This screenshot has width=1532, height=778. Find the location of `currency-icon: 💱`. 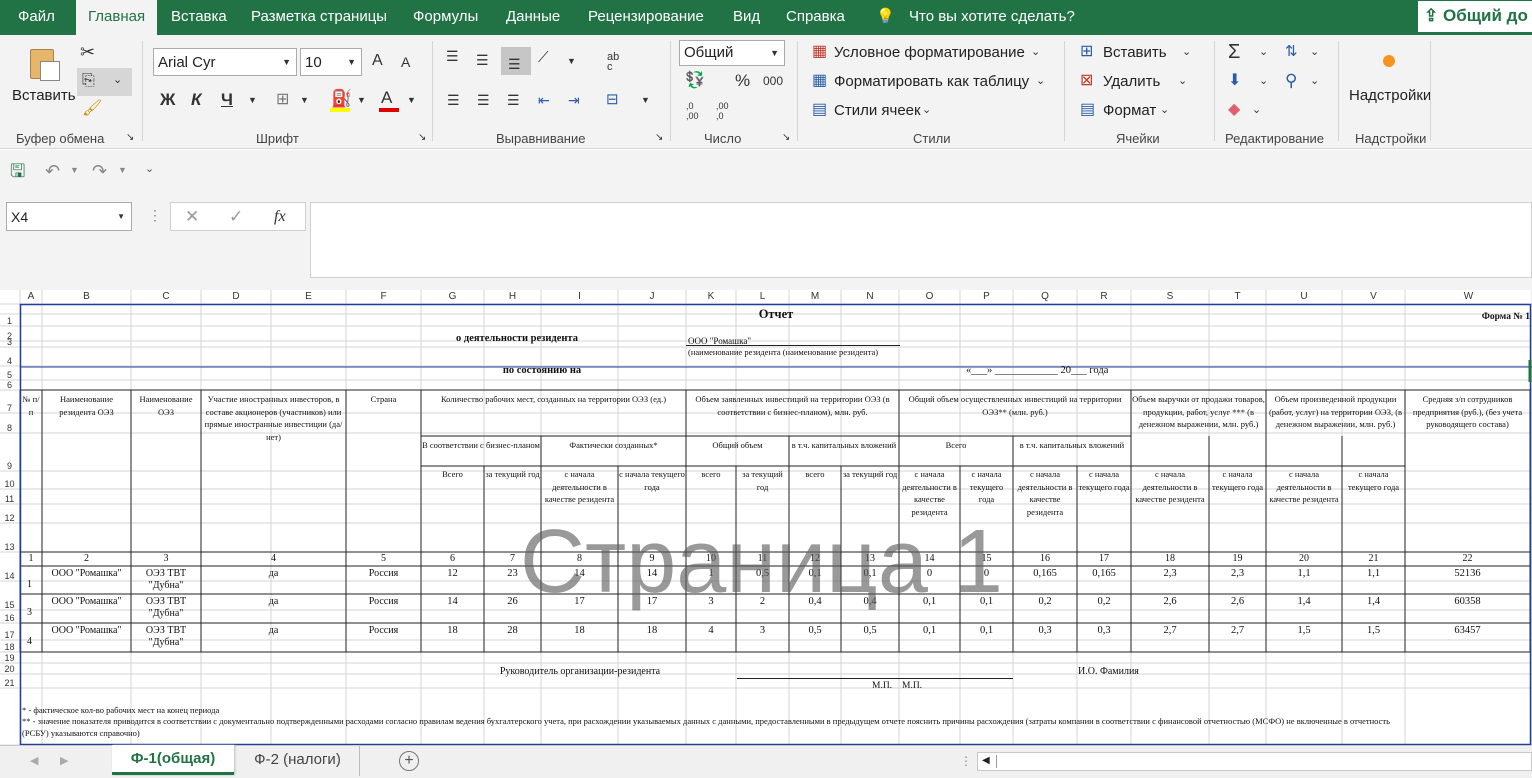

currency-icon: 💱 is located at coordinates (695, 81).